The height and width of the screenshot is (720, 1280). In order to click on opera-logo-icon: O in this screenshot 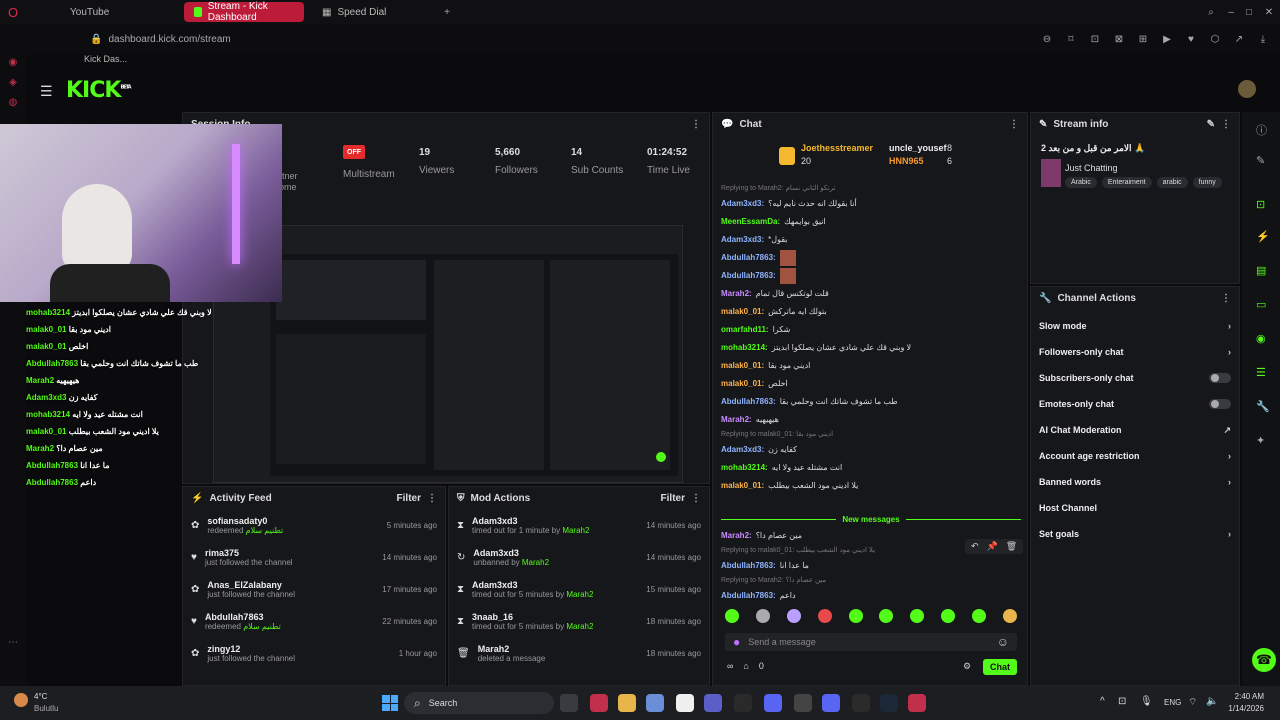, I will do `click(13, 12)`.